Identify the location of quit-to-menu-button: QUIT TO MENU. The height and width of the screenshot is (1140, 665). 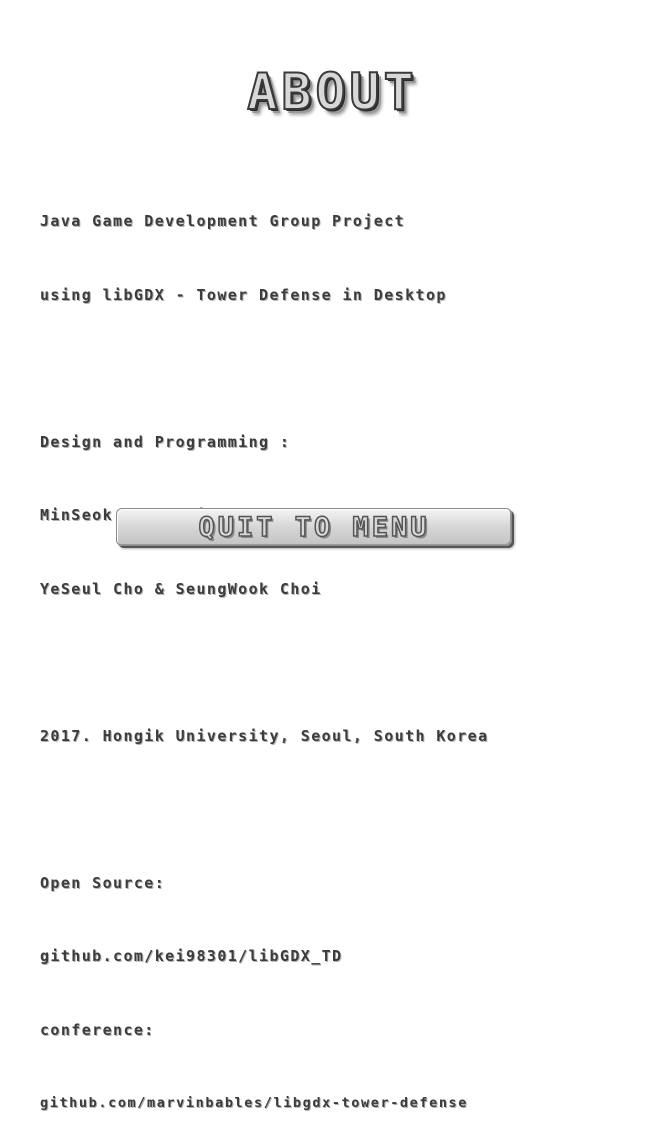
(314, 527).